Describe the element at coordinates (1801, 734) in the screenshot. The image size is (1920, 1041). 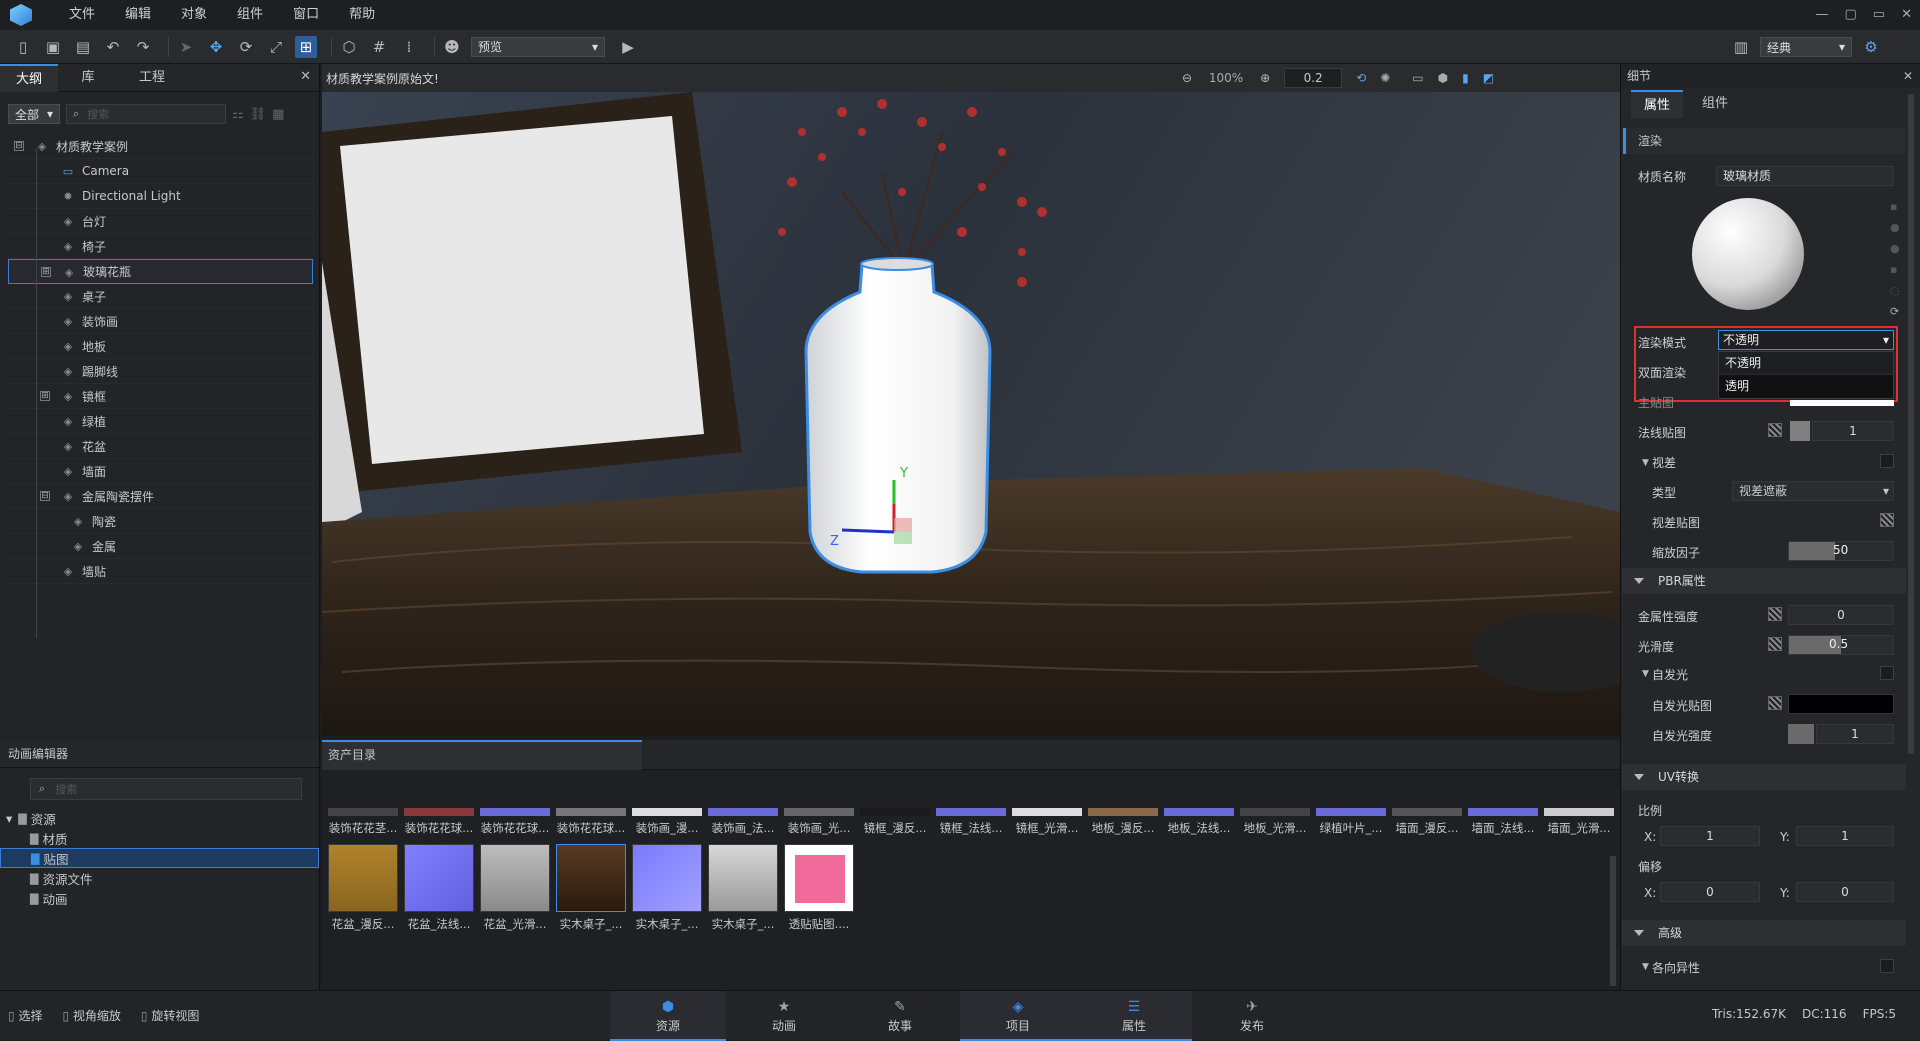
I see `emission-strength-swatch` at that location.